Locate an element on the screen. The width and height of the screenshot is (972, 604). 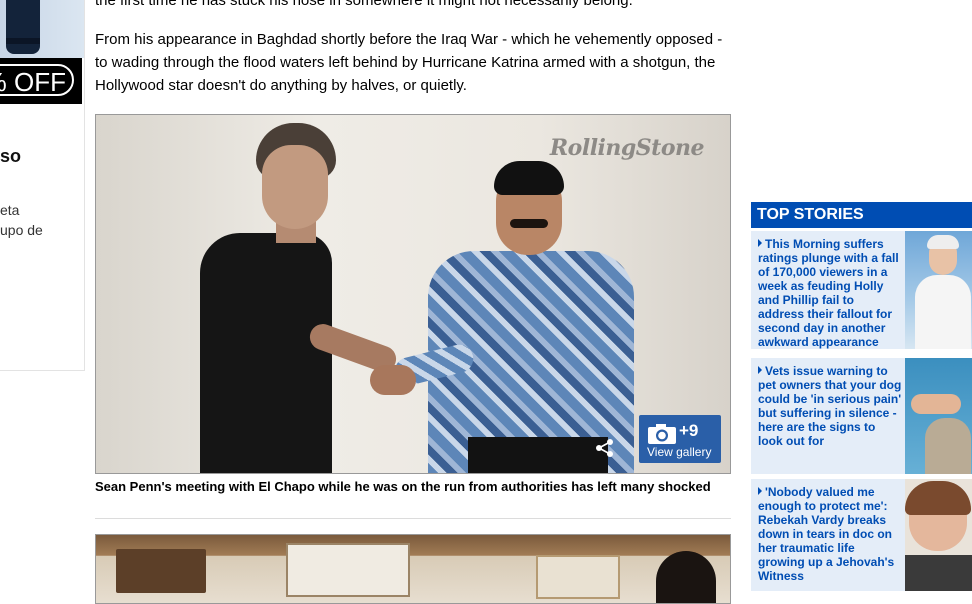
photo-figure-right-mustache is located at coordinates (529, 223).